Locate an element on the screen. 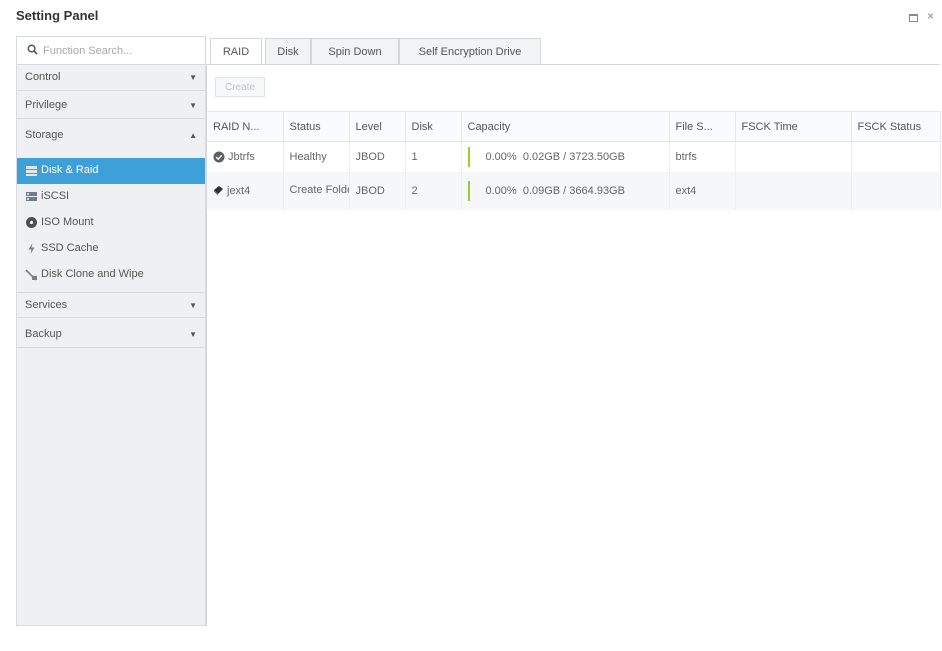 The height and width of the screenshot is (651, 942). cell-capacity: 0.00% 0.09GB / 3664.93GB is located at coordinates (565, 190).